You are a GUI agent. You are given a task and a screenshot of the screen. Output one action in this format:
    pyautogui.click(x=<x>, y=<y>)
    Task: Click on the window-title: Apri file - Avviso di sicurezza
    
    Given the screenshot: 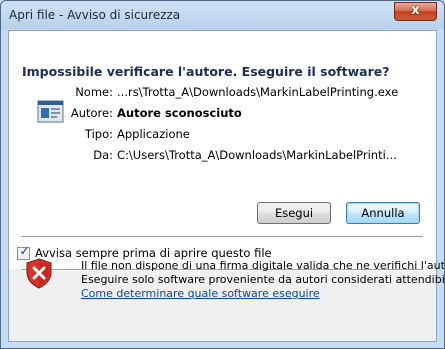 What is the action you would take?
    pyautogui.click(x=95, y=15)
    